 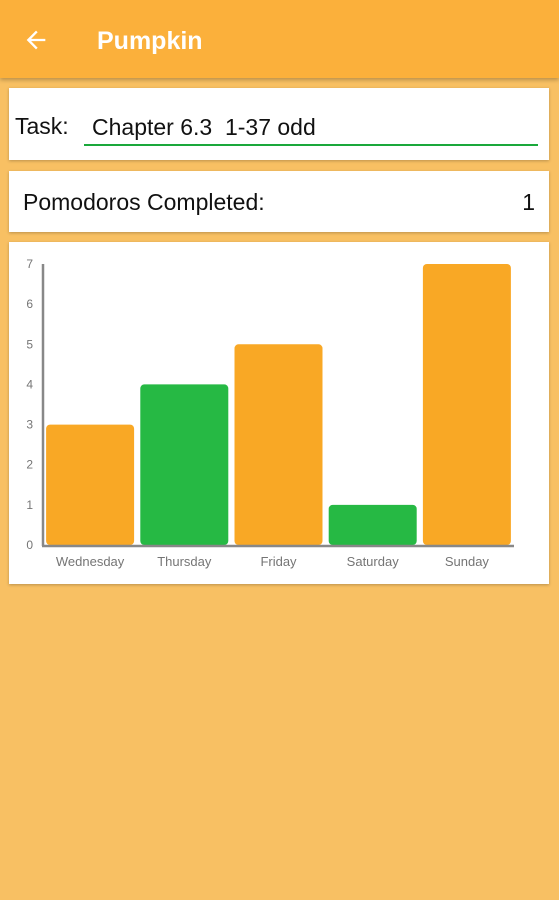 What do you see at coordinates (29, 344) in the screenshot?
I see `y-tick-label: 5` at bounding box center [29, 344].